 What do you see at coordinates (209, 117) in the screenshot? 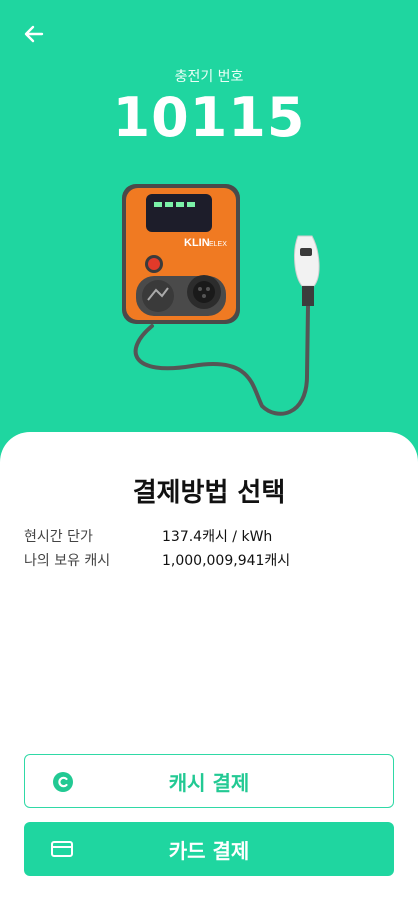
I see `charger-number: 10115` at bounding box center [209, 117].